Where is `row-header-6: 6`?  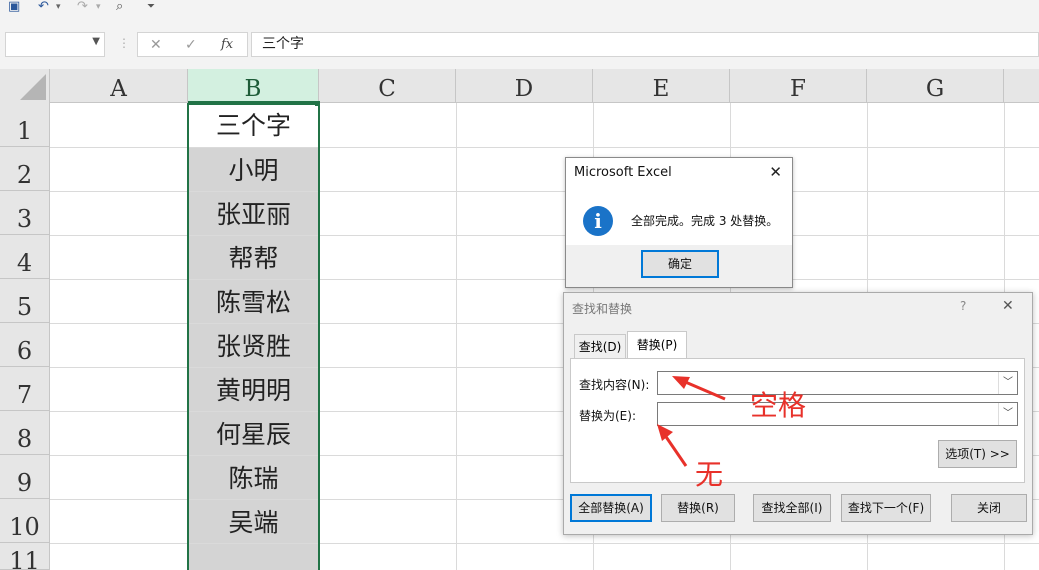 row-header-6: 6 is located at coordinates (25, 345).